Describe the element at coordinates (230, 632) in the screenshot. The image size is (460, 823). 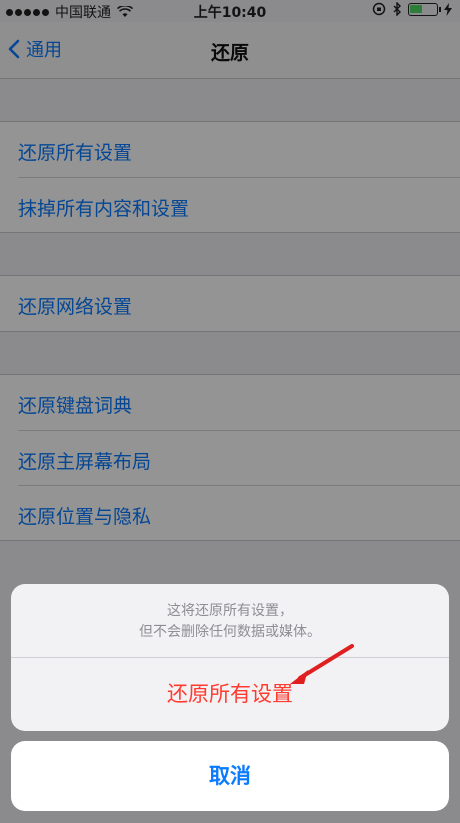
I see `message-line-2: 但不会删除任何数据或媒体。` at that location.